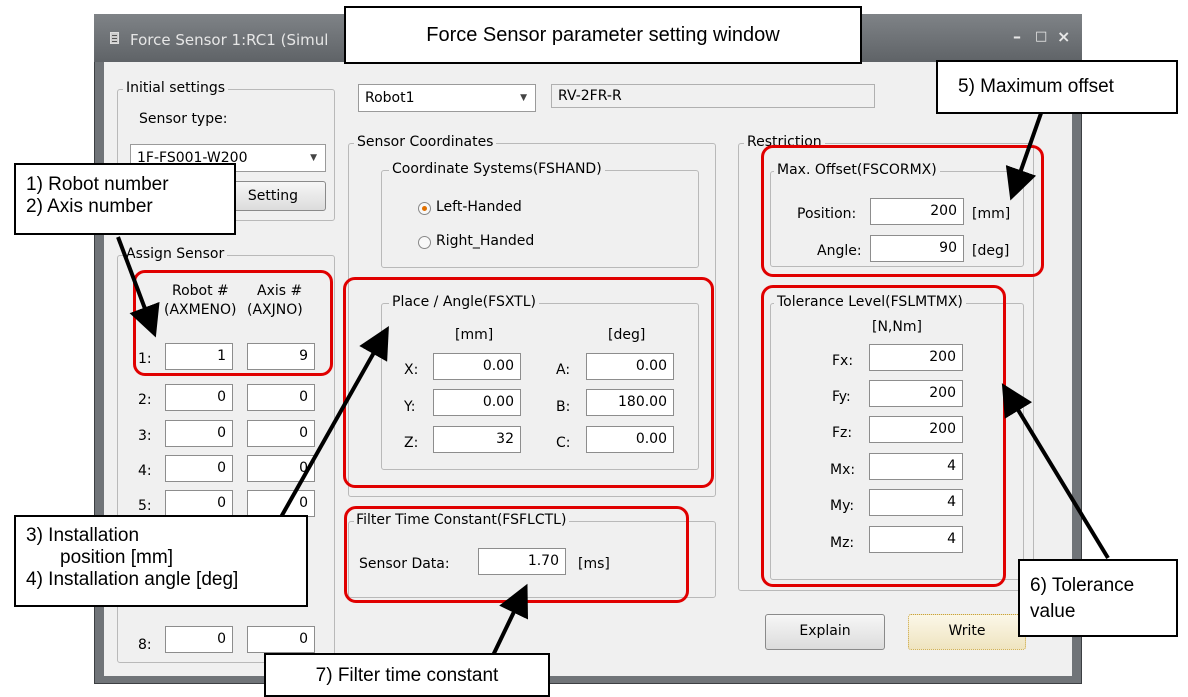 Image resolution: width=1188 pixels, height=697 pixels. I want to click on tolerance-arrow, so click(1055, 471).